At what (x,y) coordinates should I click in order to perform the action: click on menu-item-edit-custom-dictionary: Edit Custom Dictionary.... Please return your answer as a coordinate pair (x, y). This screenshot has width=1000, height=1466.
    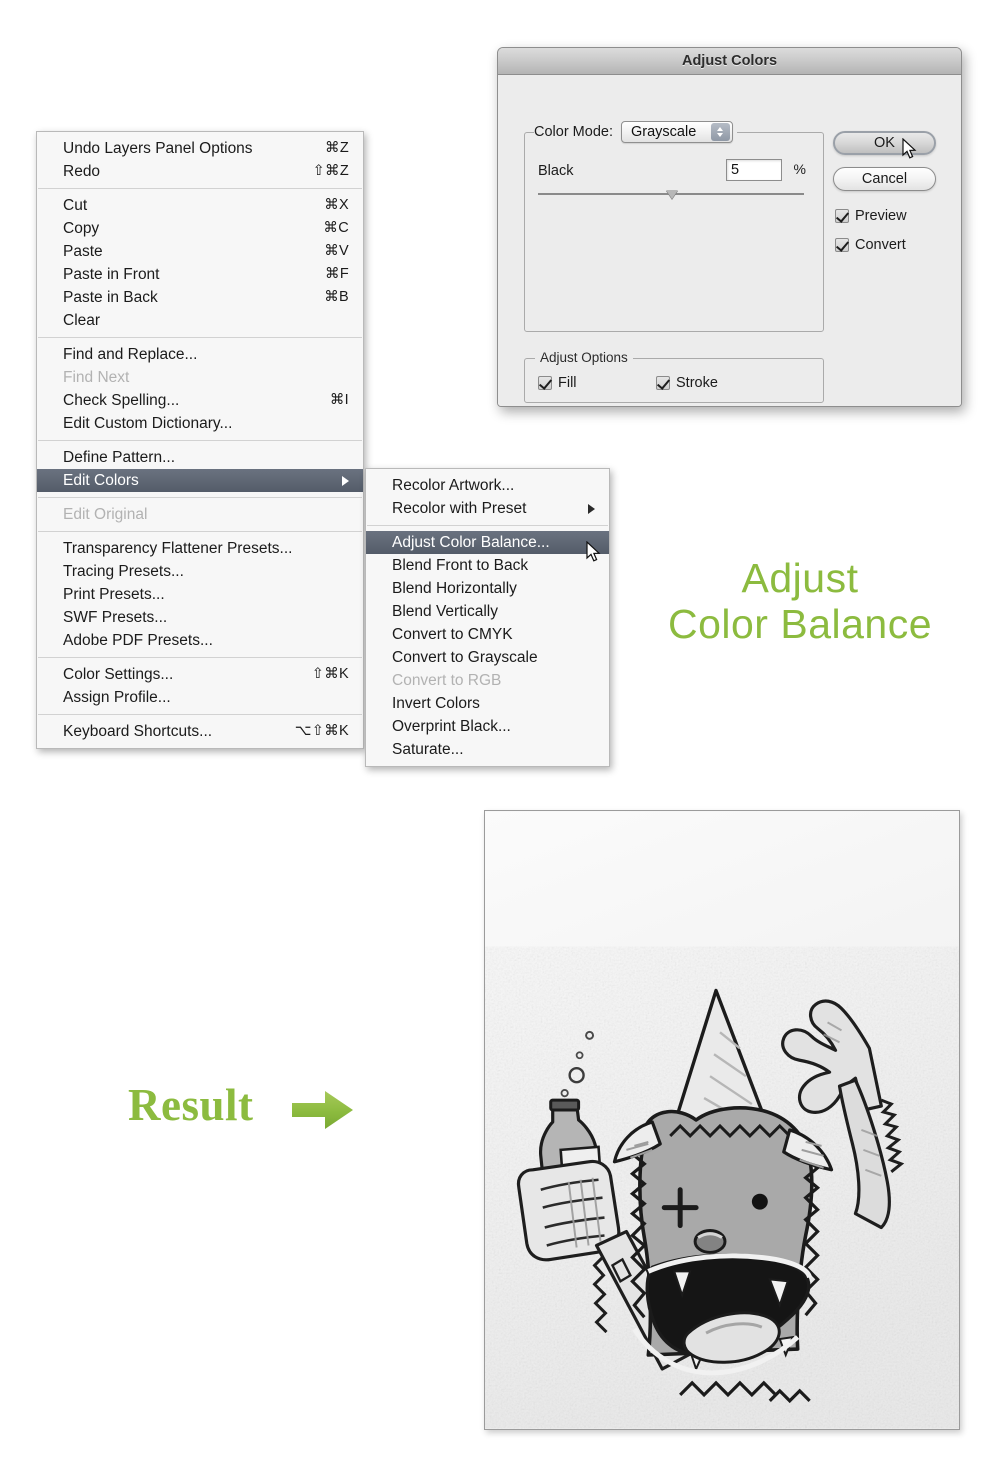
    Looking at the image, I should click on (200, 423).